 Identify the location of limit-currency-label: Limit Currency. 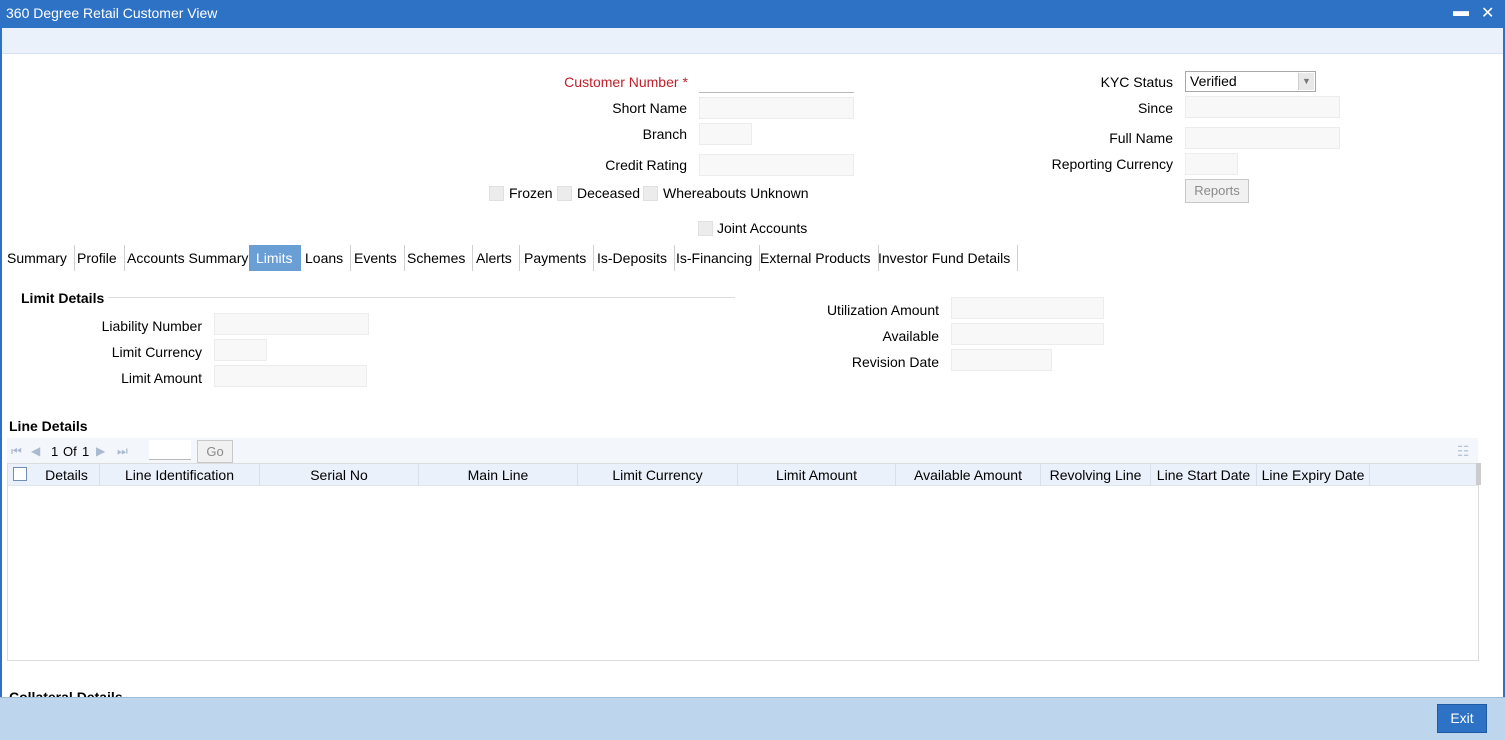
(156, 352).